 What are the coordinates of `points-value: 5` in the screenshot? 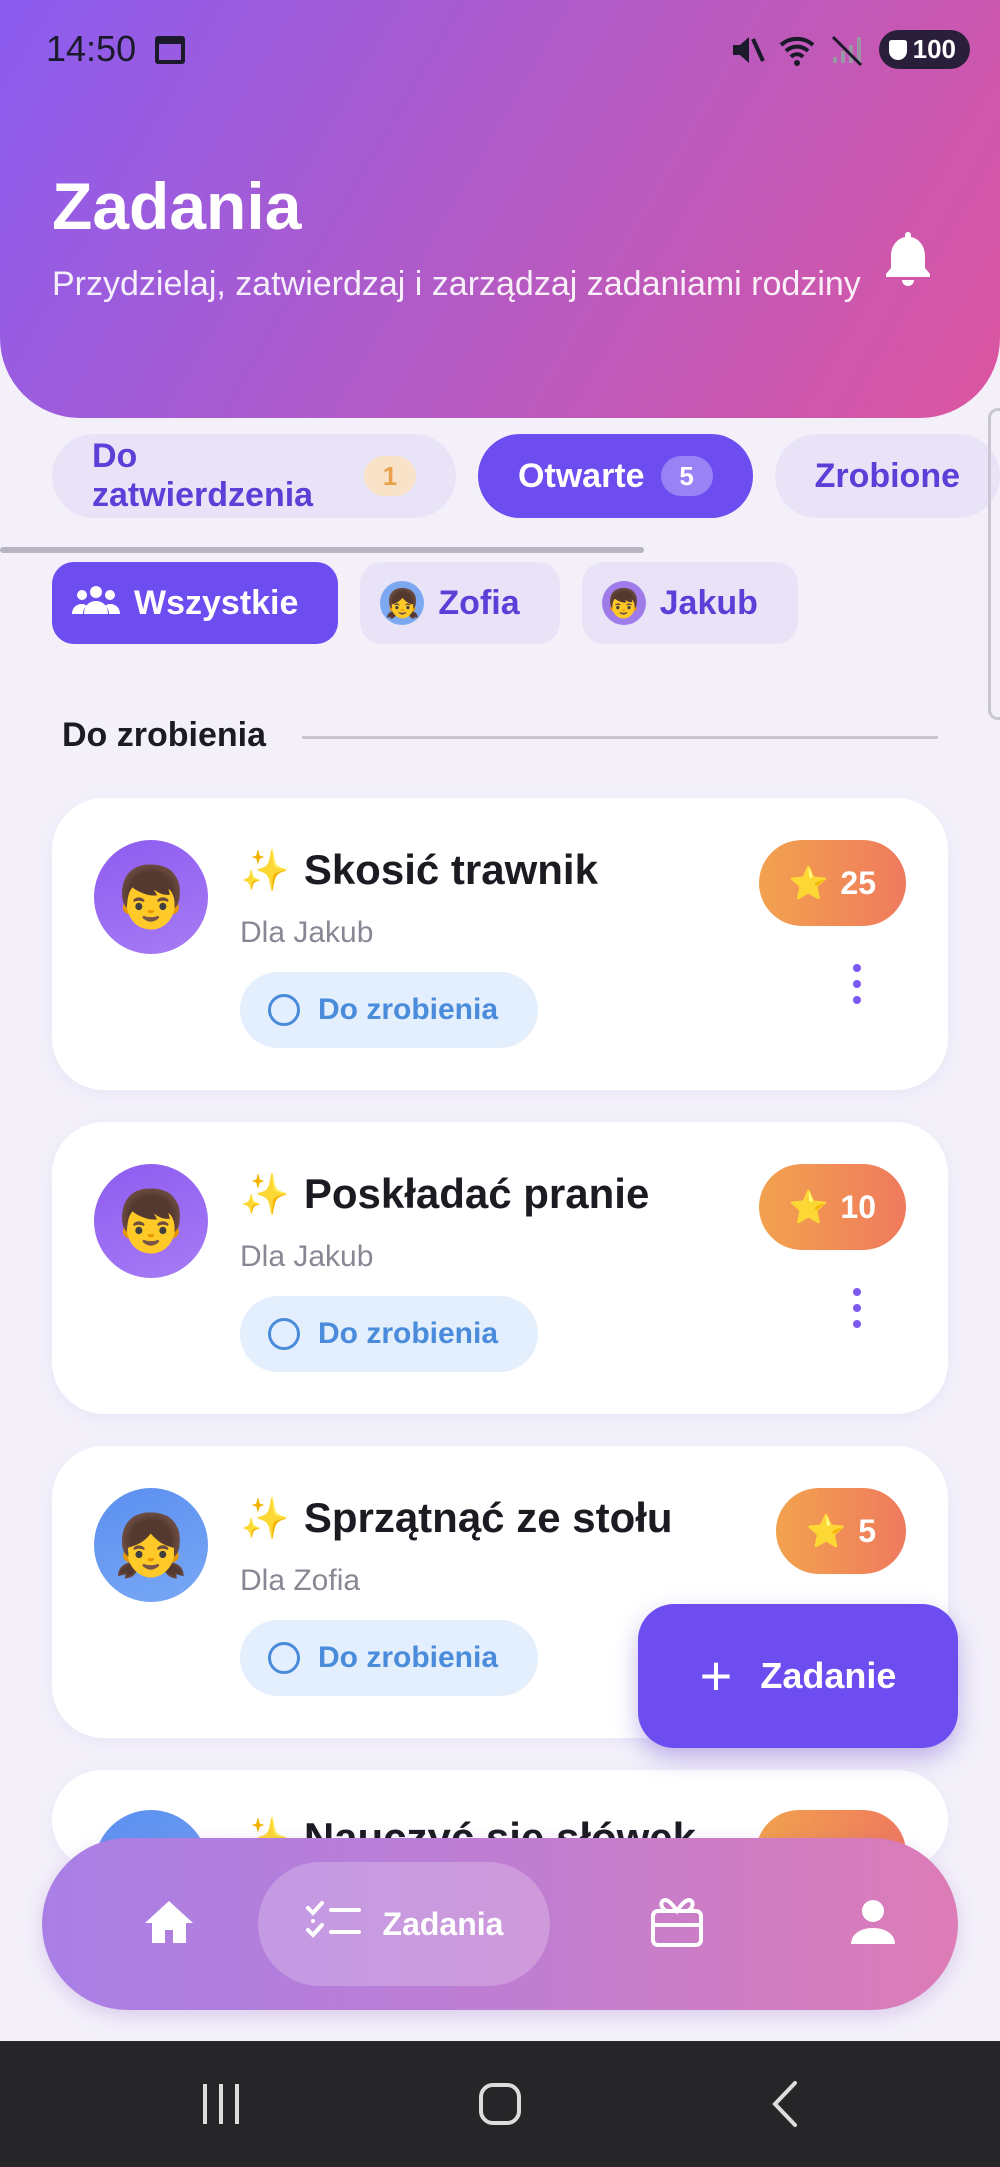 It's located at (867, 1530).